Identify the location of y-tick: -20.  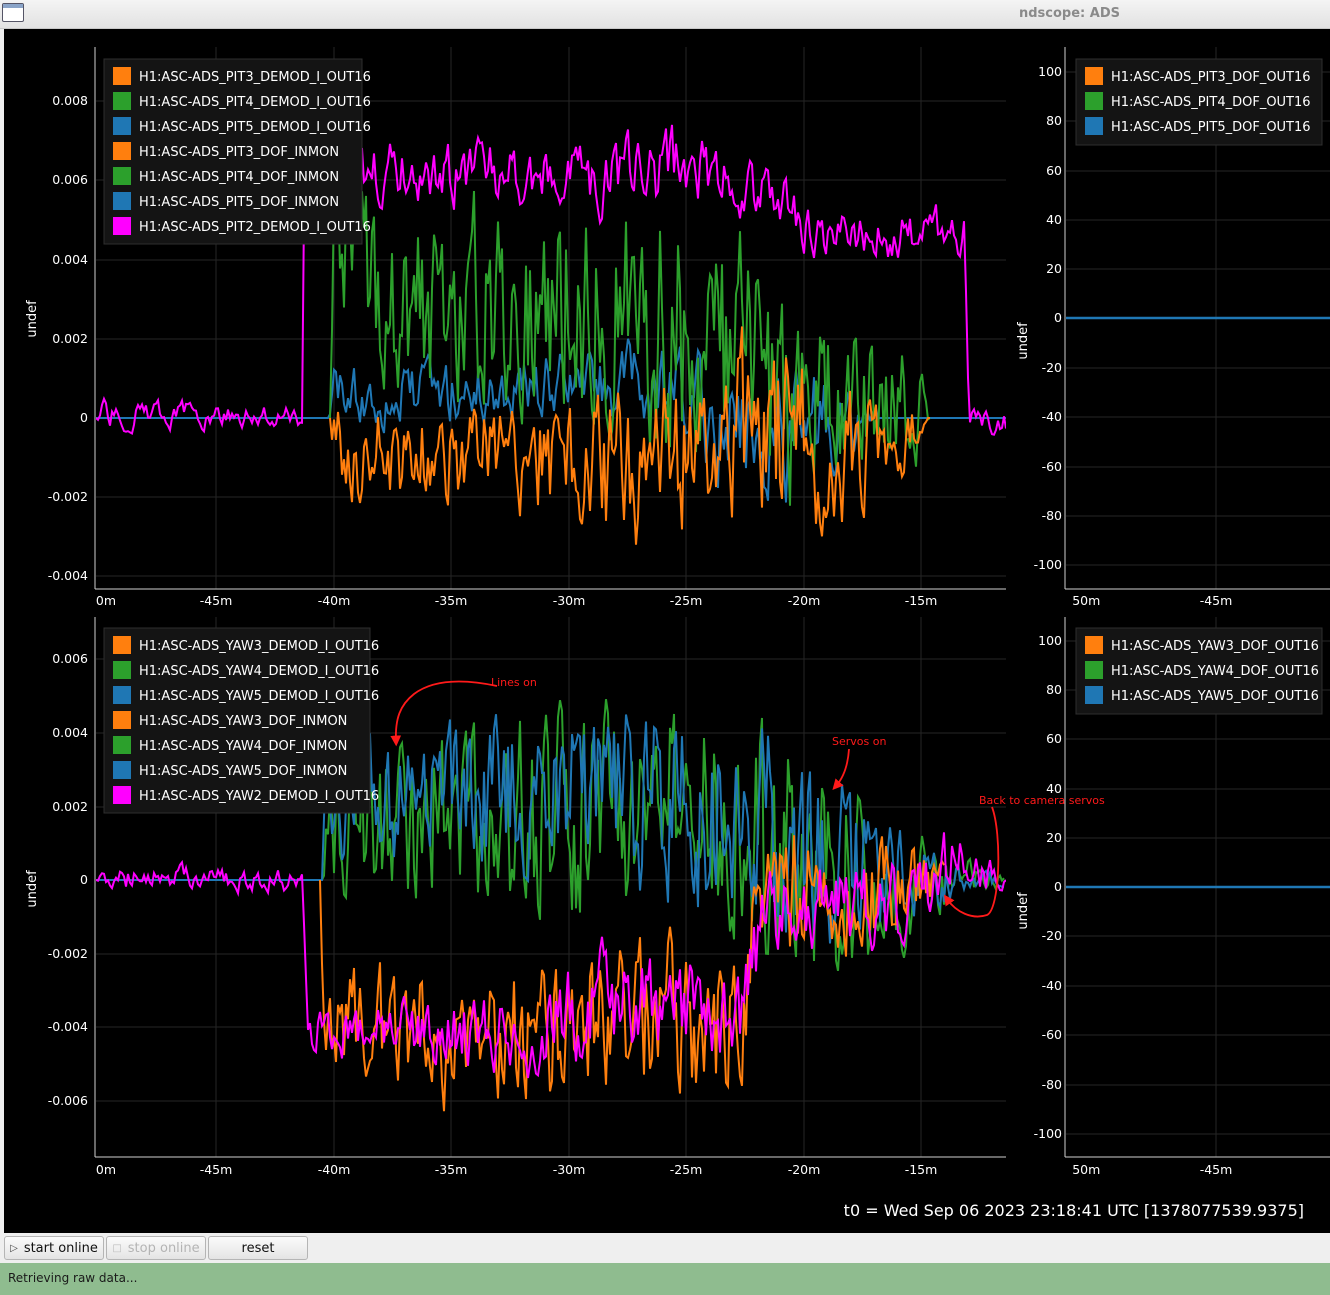
(1052, 935).